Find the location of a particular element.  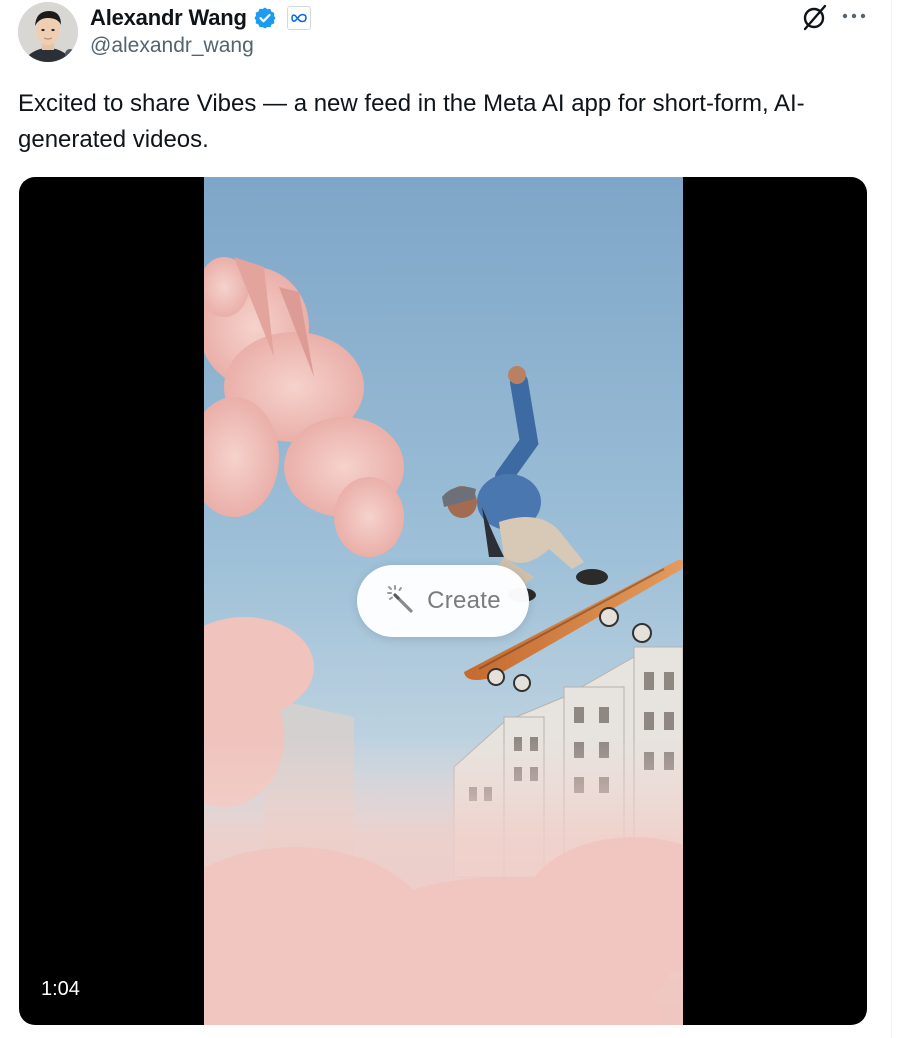

meta-infinity-icon is located at coordinates (298, 18).